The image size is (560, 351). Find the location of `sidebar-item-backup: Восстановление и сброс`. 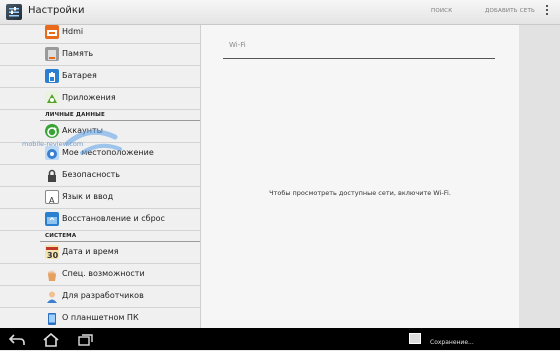

sidebar-item-backup: Восстановление и сброс is located at coordinates (100, 220).